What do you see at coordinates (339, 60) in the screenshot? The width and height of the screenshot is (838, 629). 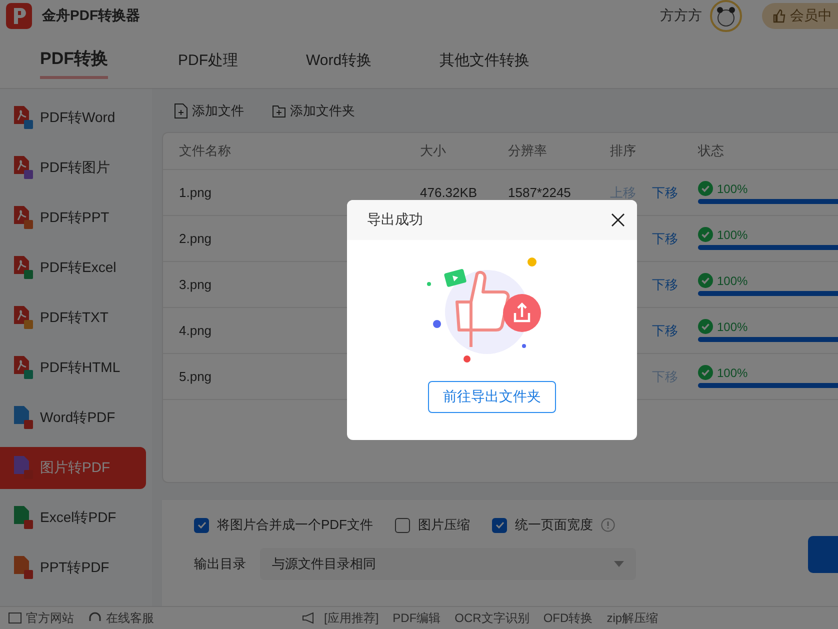 I see `category-tab: Word转换` at bounding box center [339, 60].